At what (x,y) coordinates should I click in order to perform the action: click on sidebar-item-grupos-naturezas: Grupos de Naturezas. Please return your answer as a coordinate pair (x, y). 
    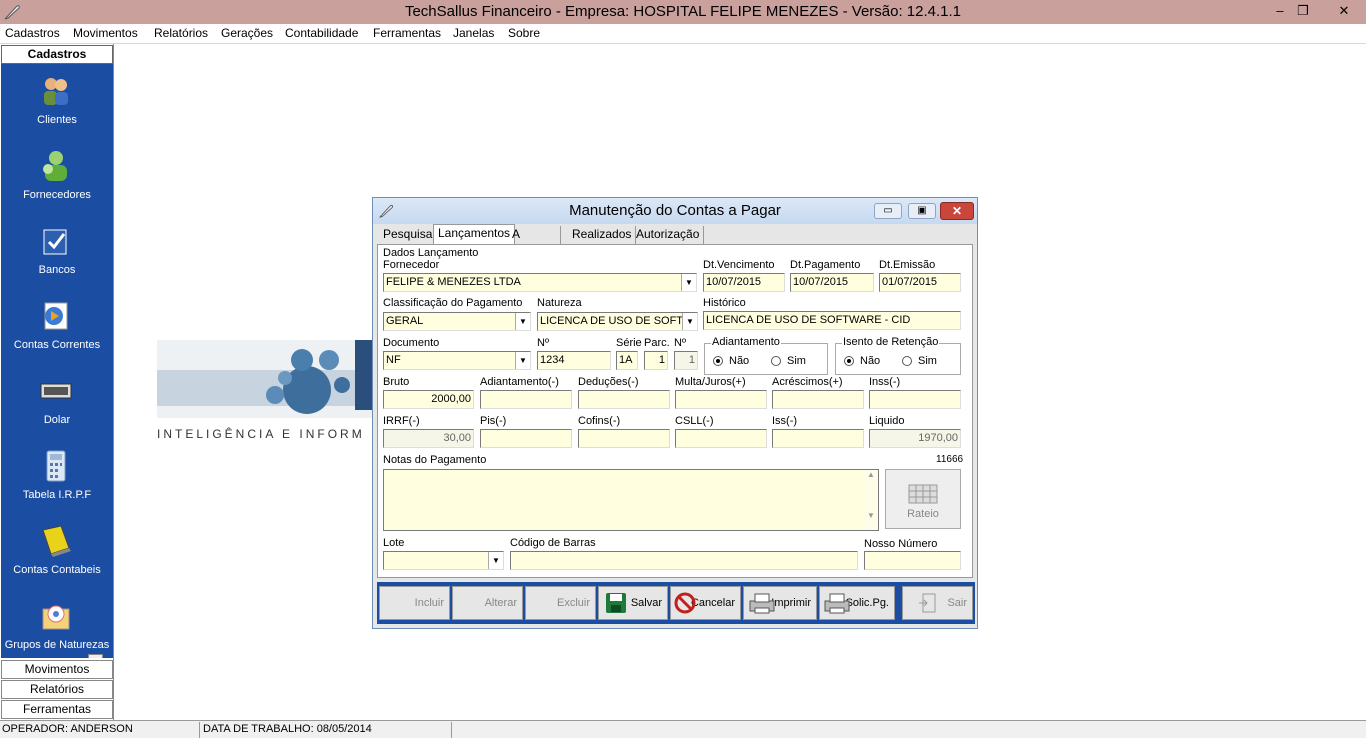
    Looking at the image, I should click on (57, 628).